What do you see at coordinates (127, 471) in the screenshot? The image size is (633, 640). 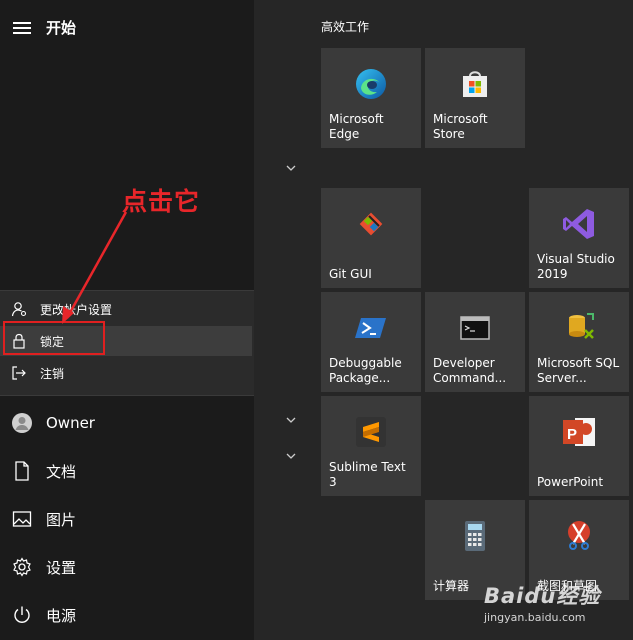 I see `nav-item-documents: 文档` at bounding box center [127, 471].